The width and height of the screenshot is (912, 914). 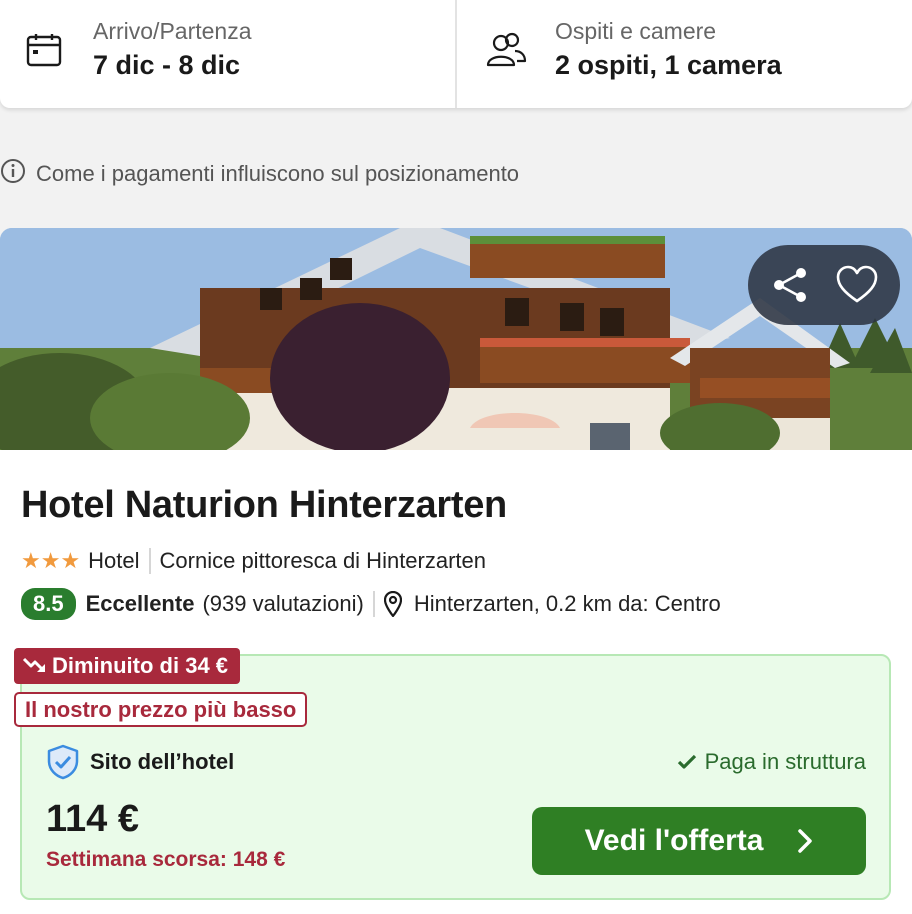 What do you see at coordinates (172, 31) in the screenshot?
I see `dates-label: Arrivo/Partenza` at bounding box center [172, 31].